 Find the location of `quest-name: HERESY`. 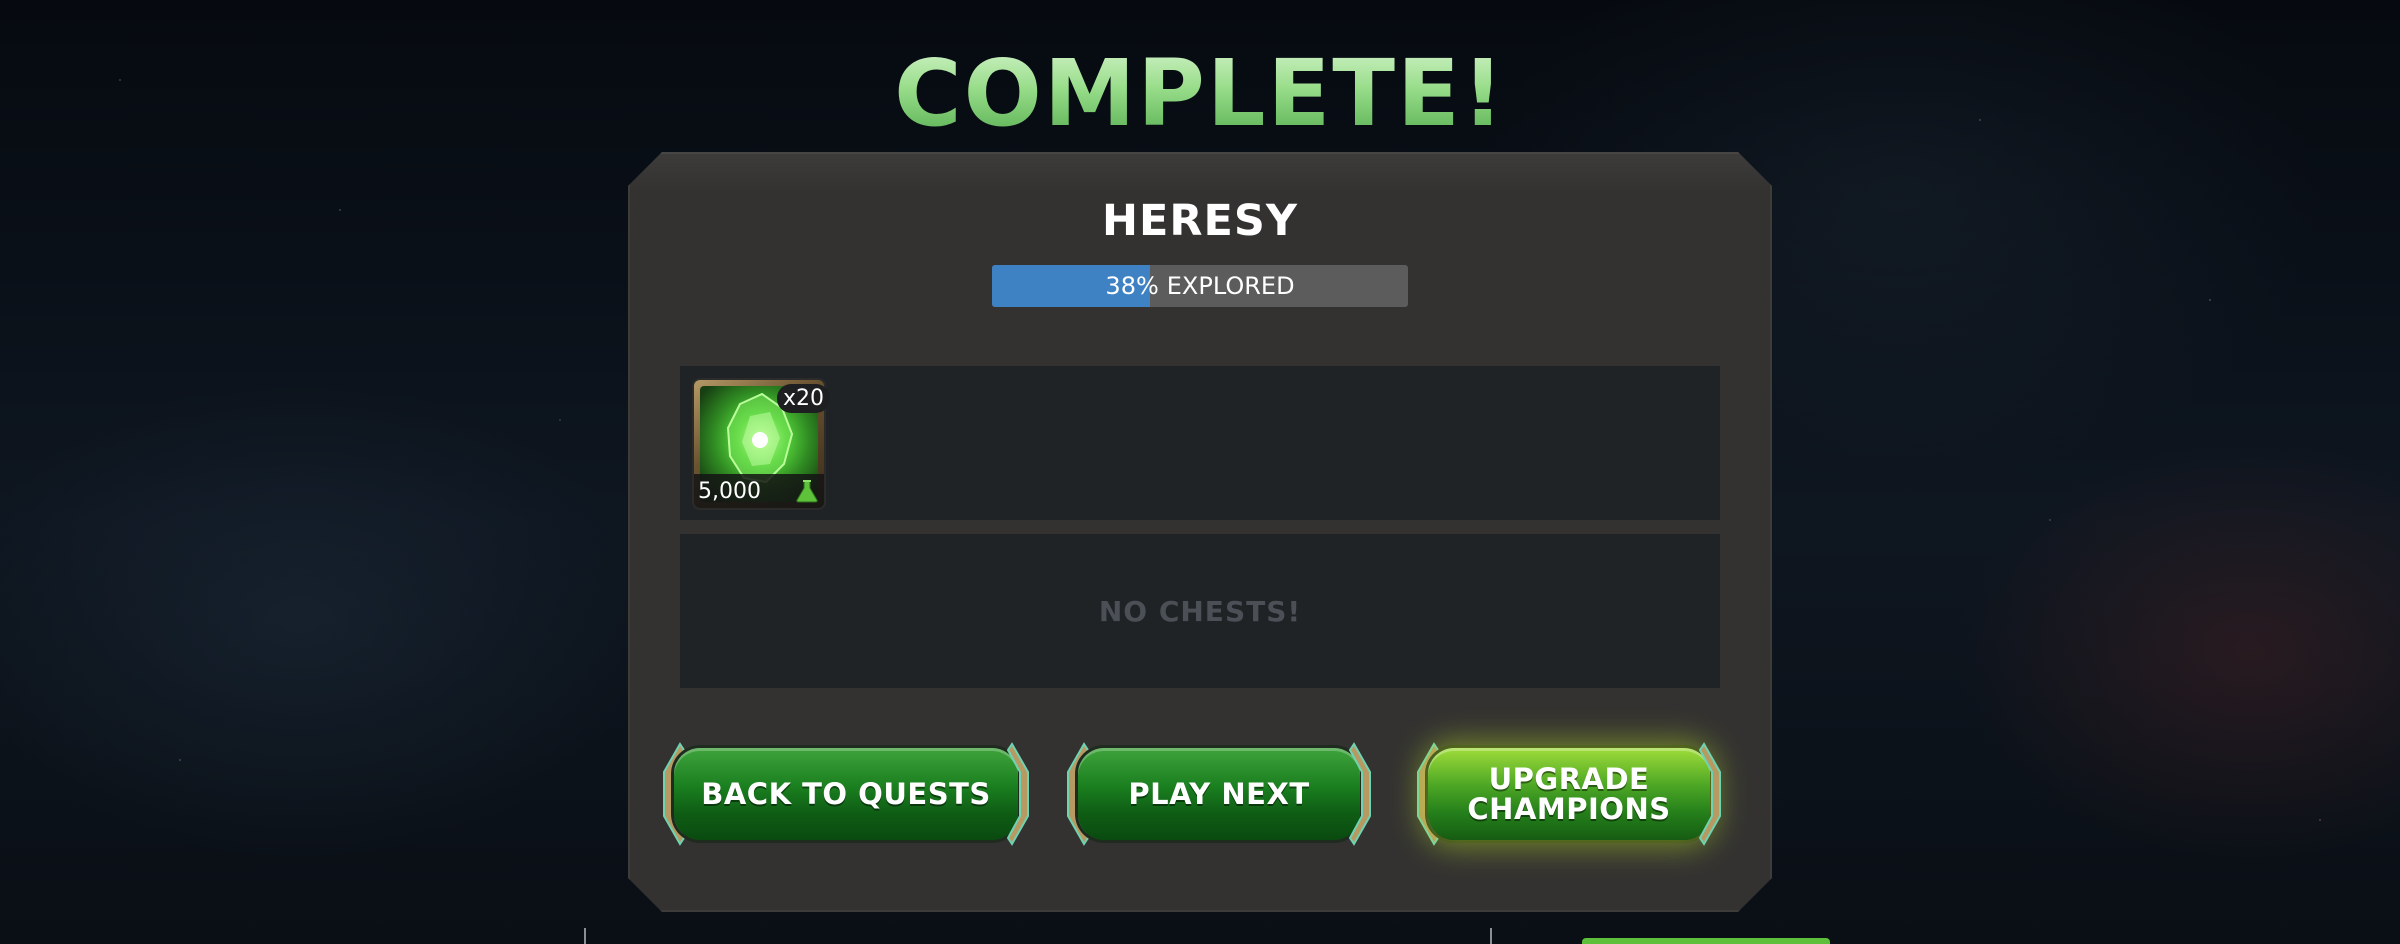

quest-name: HERESY is located at coordinates (1200, 221).